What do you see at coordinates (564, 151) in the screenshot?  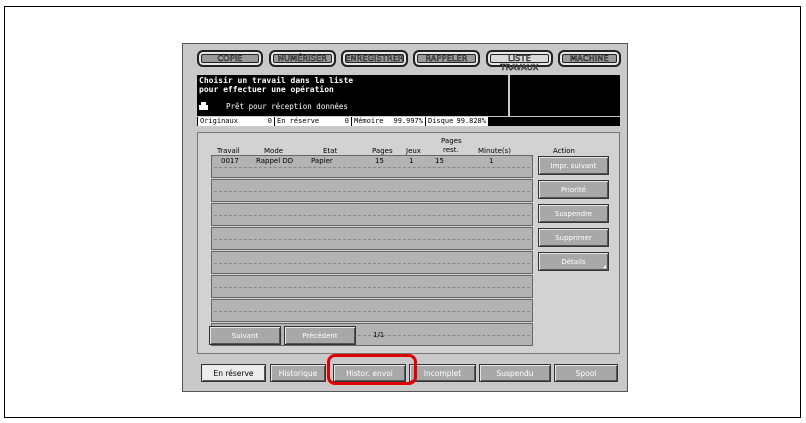 I see `header-action: Action` at bounding box center [564, 151].